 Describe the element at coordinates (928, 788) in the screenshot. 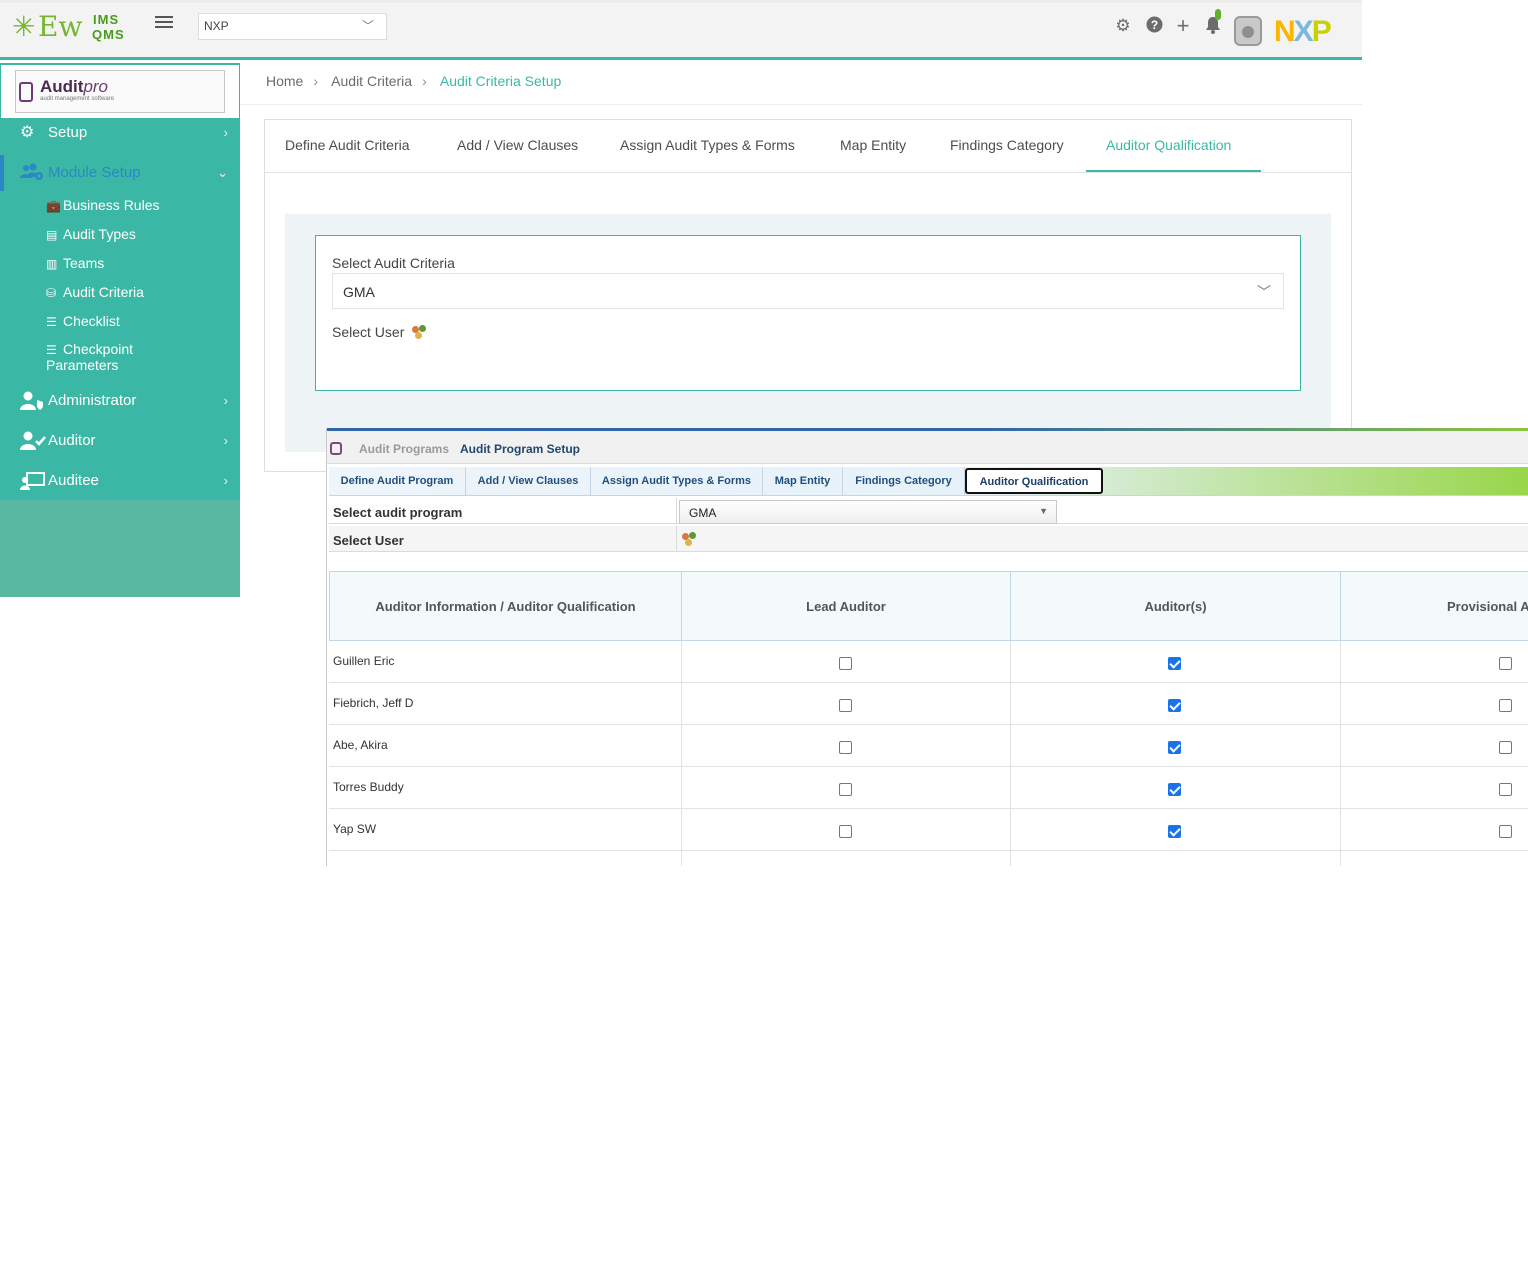

I see `table-row: Torres Buddy` at that location.